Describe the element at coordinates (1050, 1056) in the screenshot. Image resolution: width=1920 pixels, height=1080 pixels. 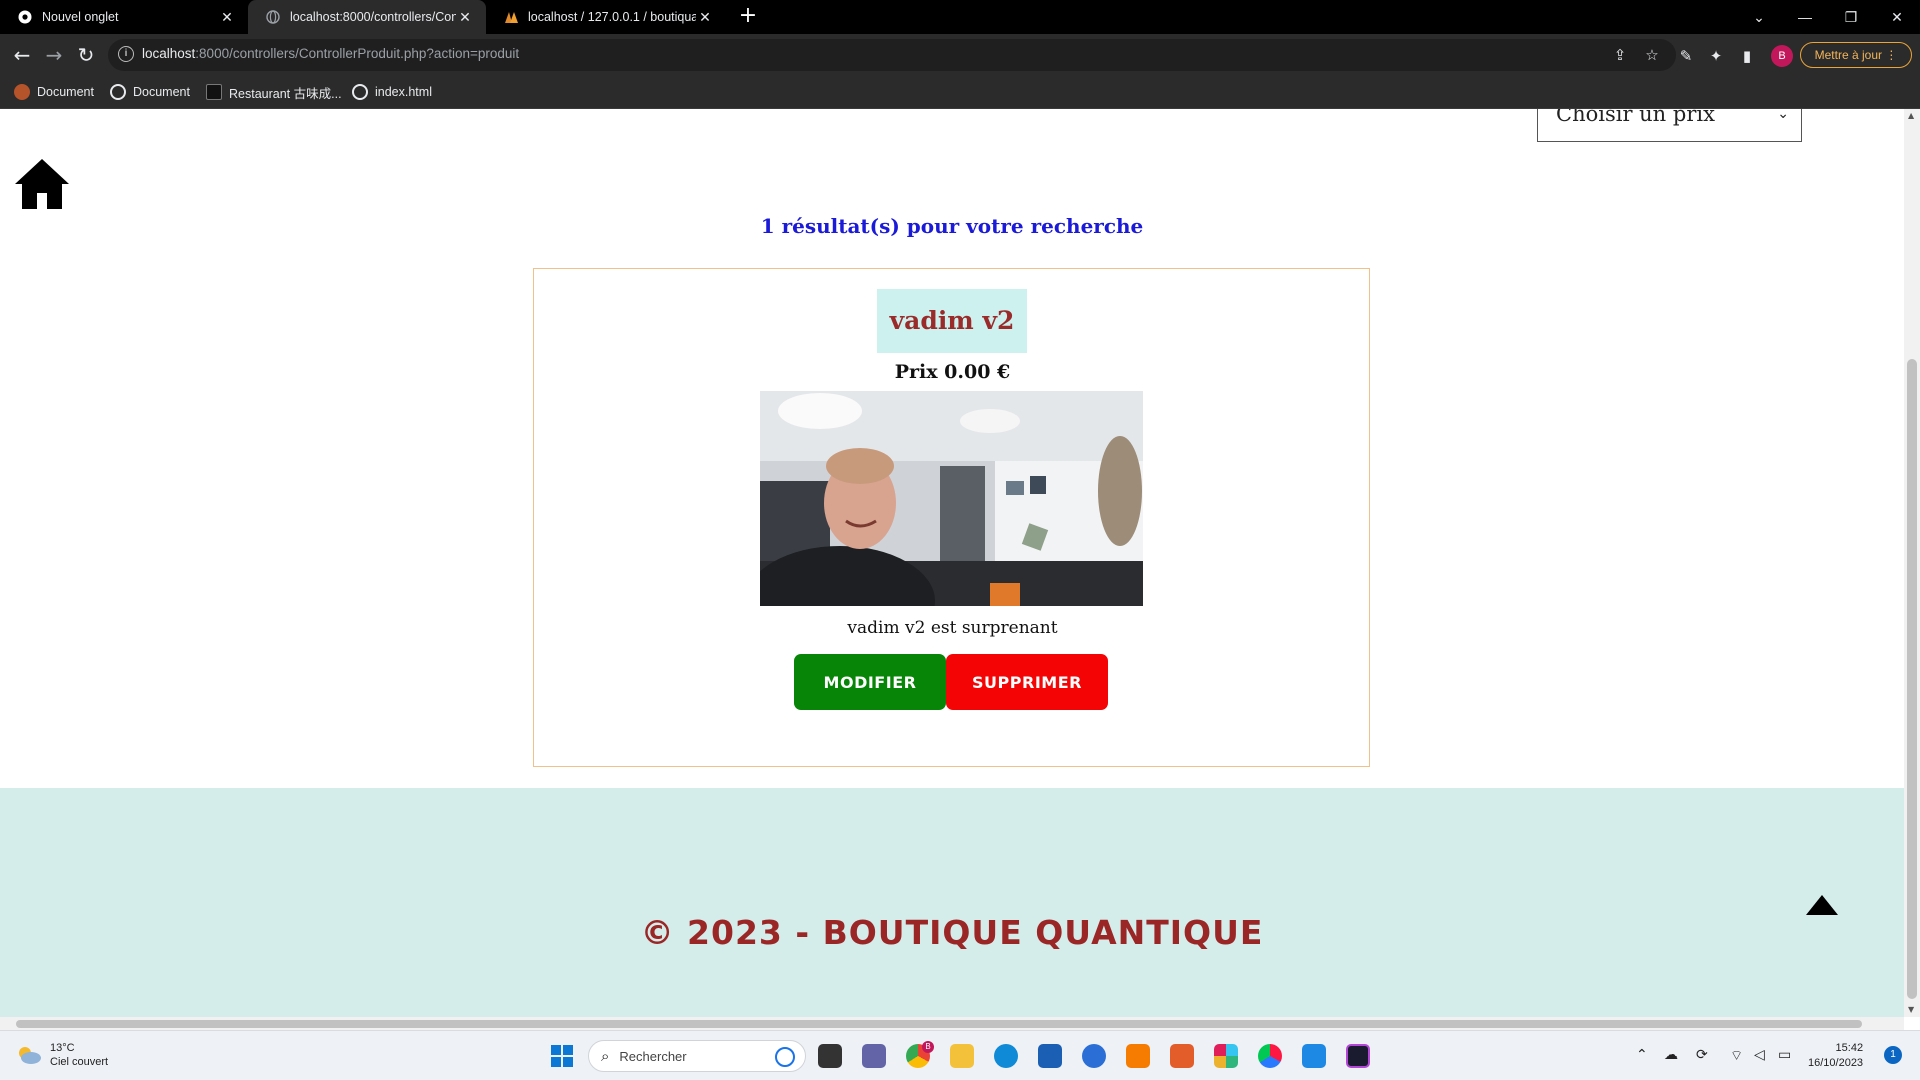
I see `microsoft-store-icon` at that location.